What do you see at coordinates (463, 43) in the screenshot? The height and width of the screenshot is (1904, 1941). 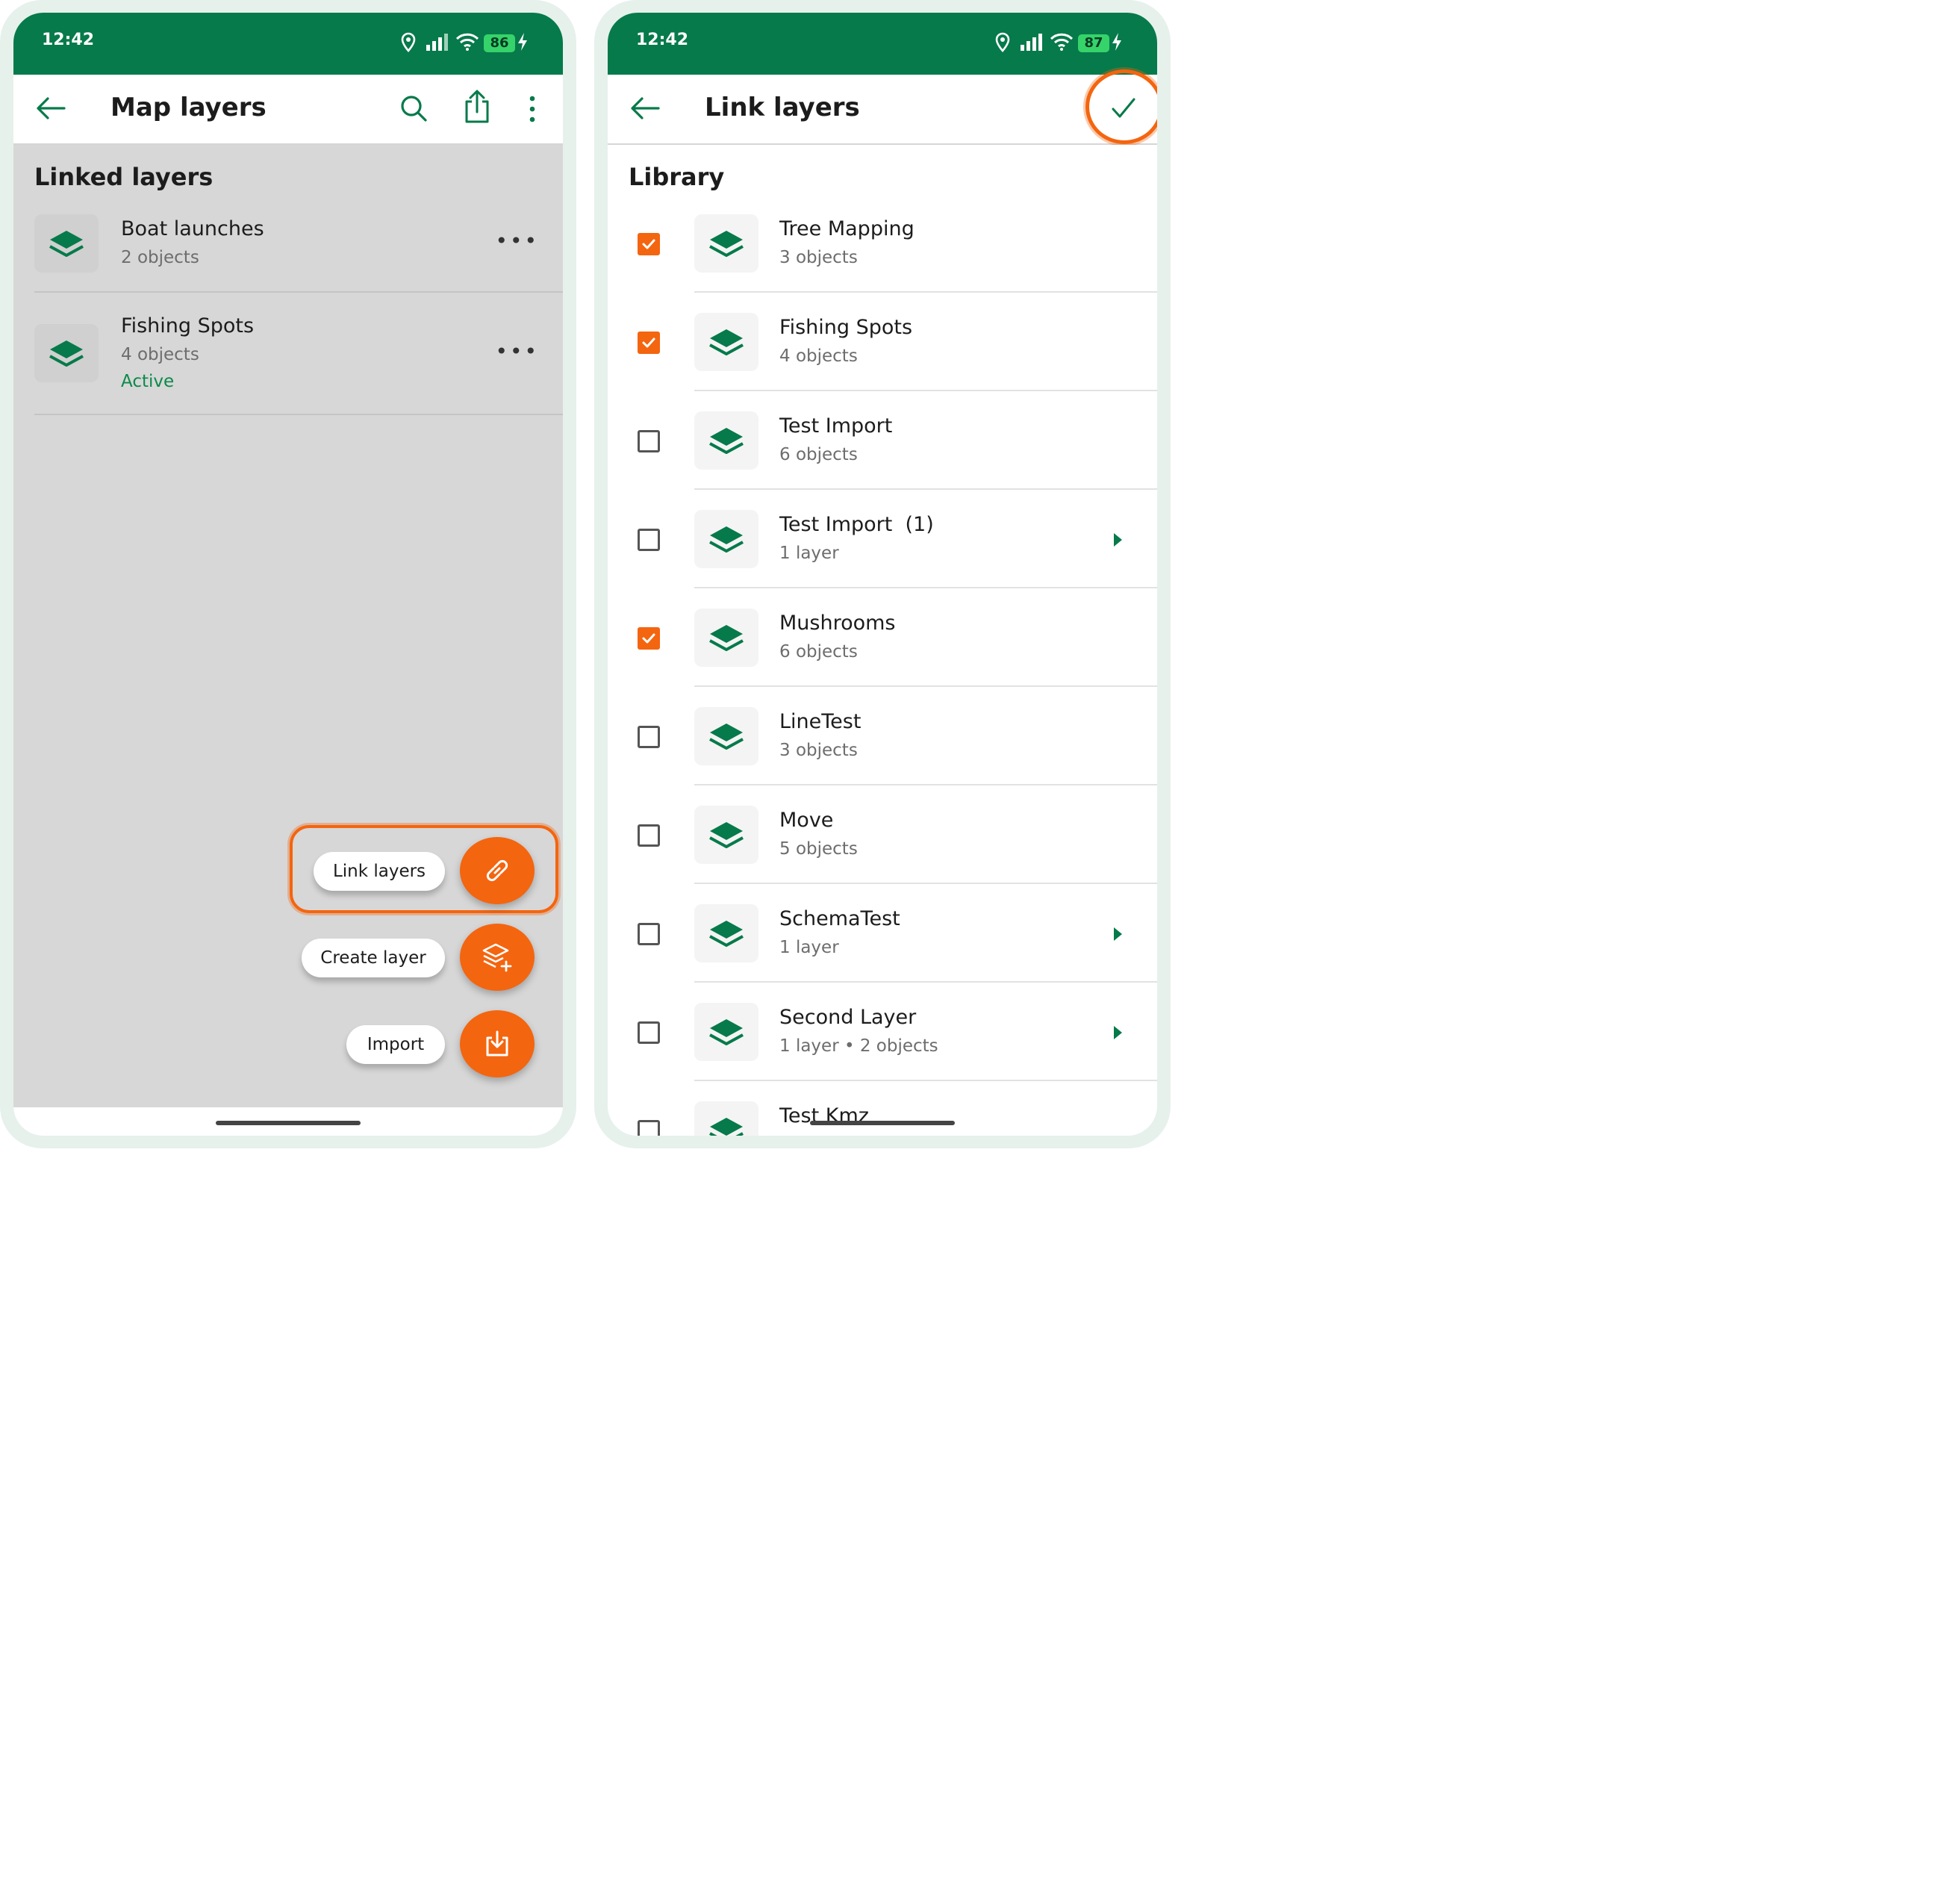 I see `status-icons: 86` at bounding box center [463, 43].